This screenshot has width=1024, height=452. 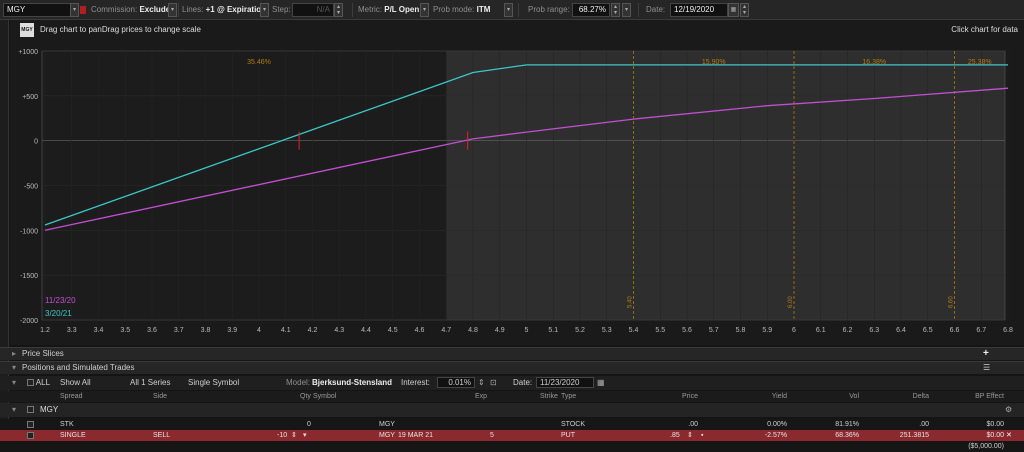 What do you see at coordinates (527, 330) in the screenshot?
I see `x-tick-label: 5` at bounding box center [527, 330].